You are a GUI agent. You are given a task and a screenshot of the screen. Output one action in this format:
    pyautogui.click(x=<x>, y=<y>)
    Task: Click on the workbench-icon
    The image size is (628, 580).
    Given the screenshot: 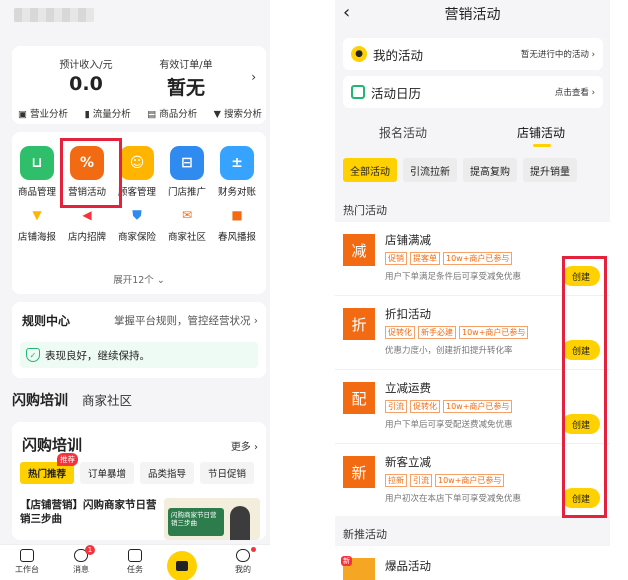 What is the action you would take?
    pyautogui.click(x=27, y=555)
    